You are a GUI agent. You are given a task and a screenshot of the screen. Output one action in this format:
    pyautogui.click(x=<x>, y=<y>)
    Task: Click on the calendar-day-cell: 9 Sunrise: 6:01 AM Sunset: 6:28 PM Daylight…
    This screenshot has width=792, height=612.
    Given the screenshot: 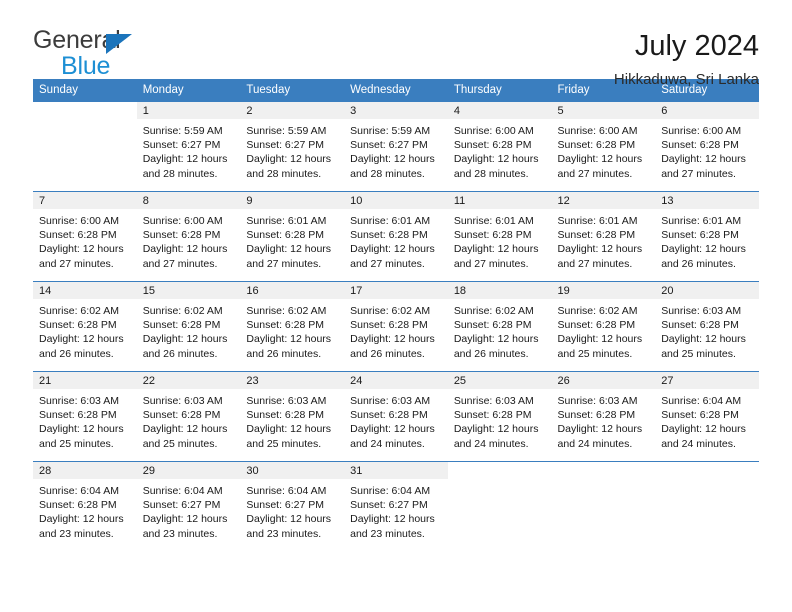 What is the action you would take?
    pyautogui.click(x=292, y=236)
    